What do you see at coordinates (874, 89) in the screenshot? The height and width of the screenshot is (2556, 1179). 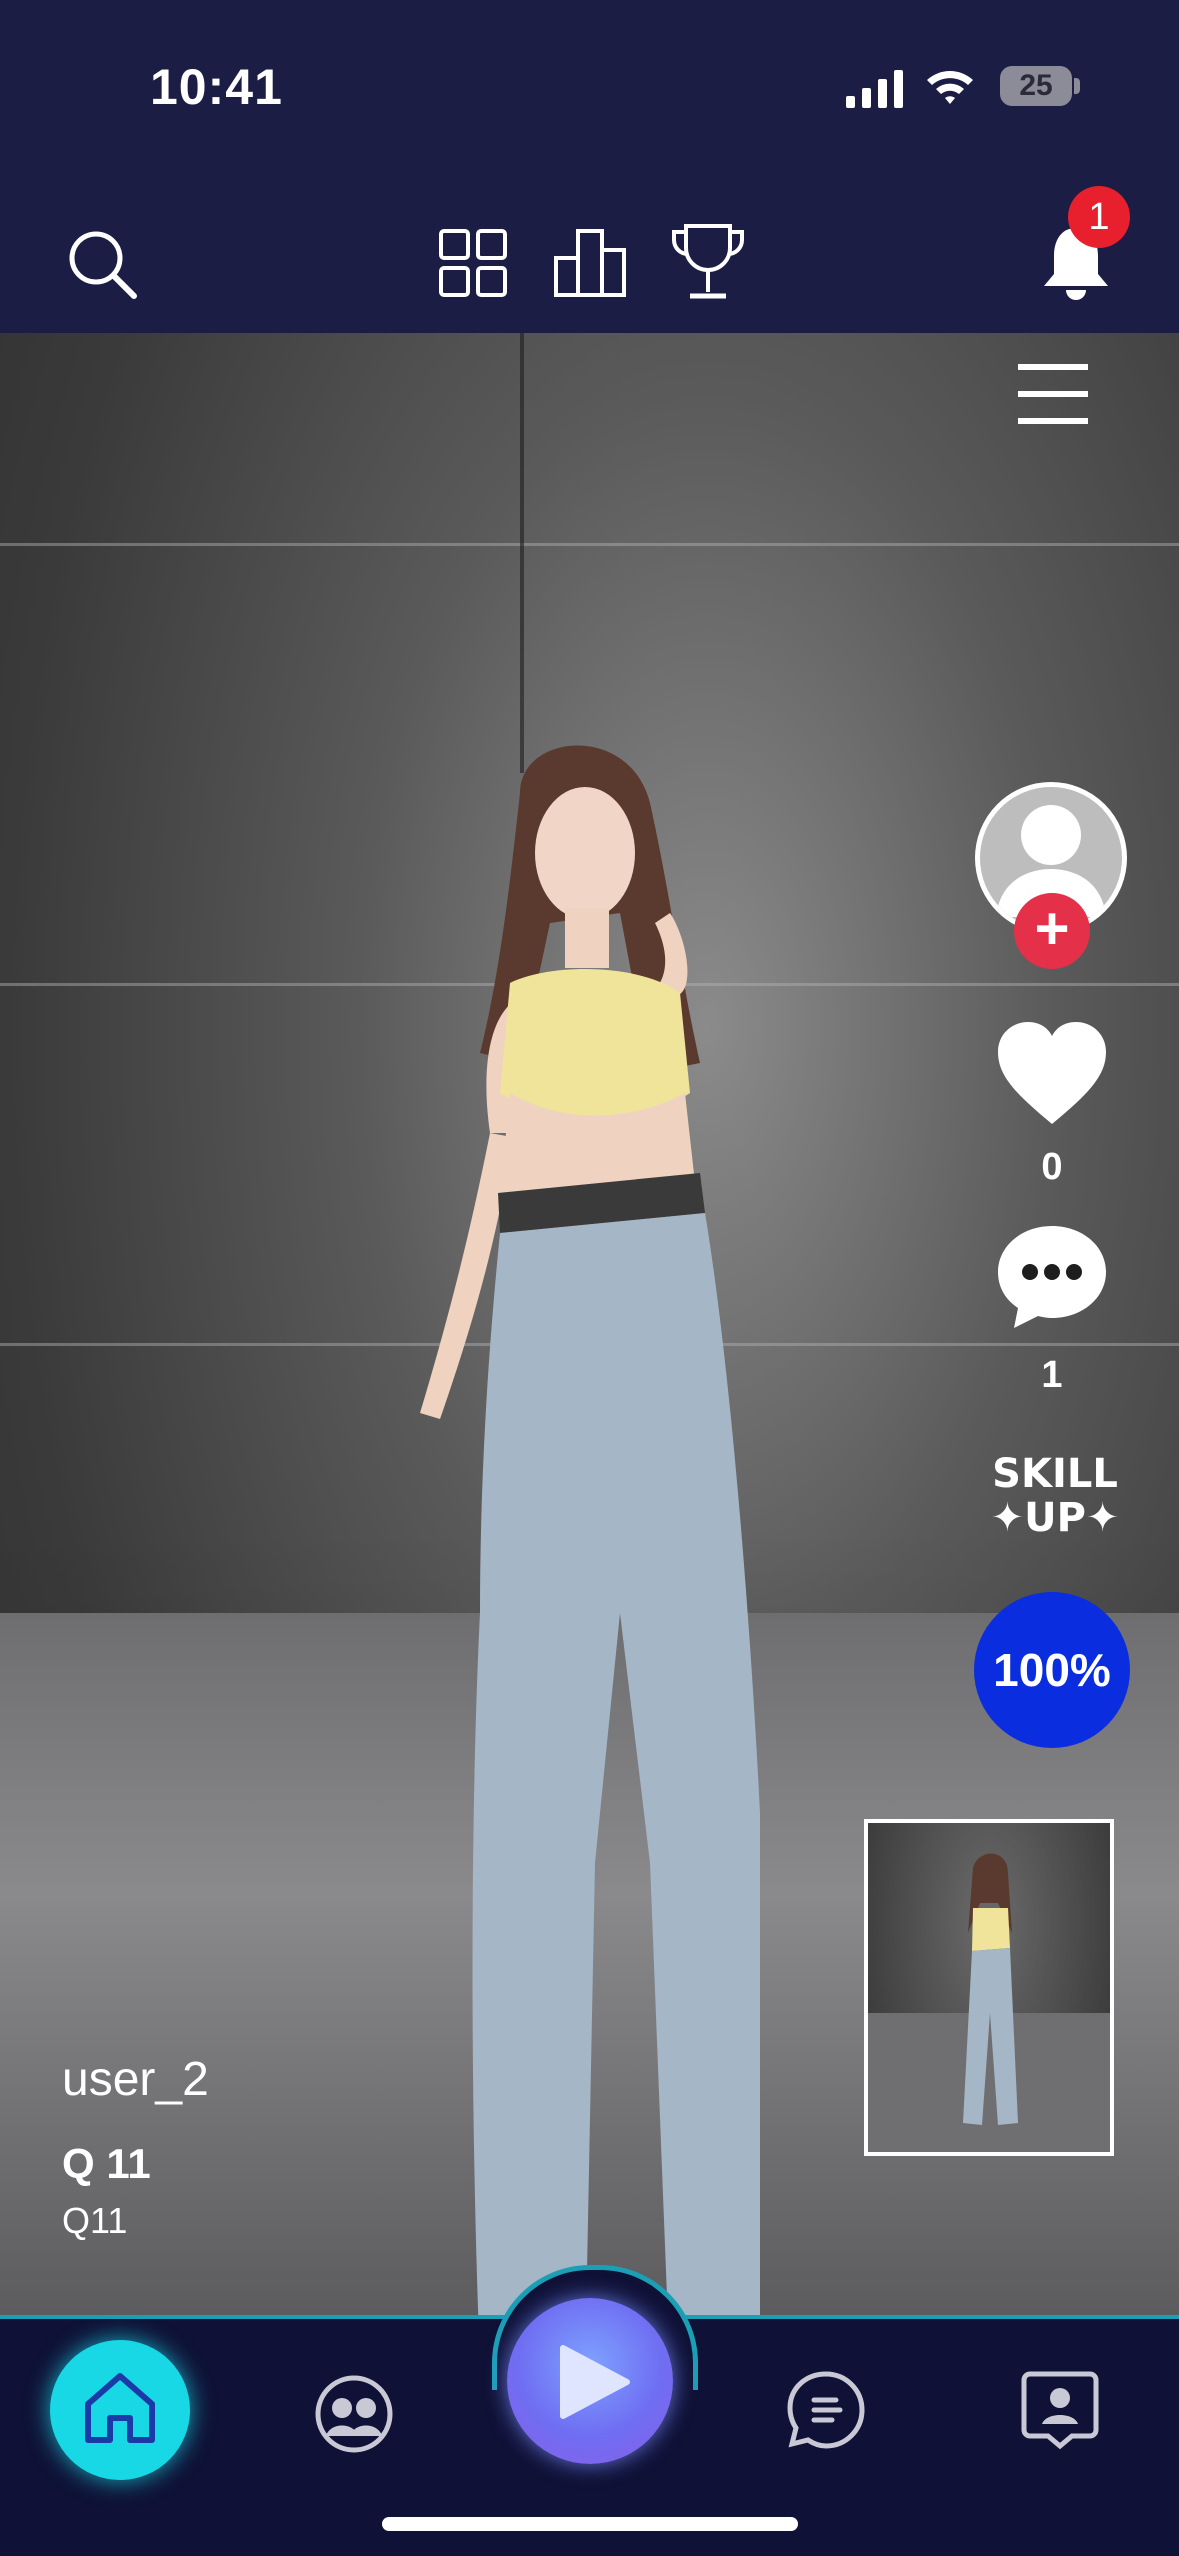 I see `signal-icon` at bounding box center [874, 89].